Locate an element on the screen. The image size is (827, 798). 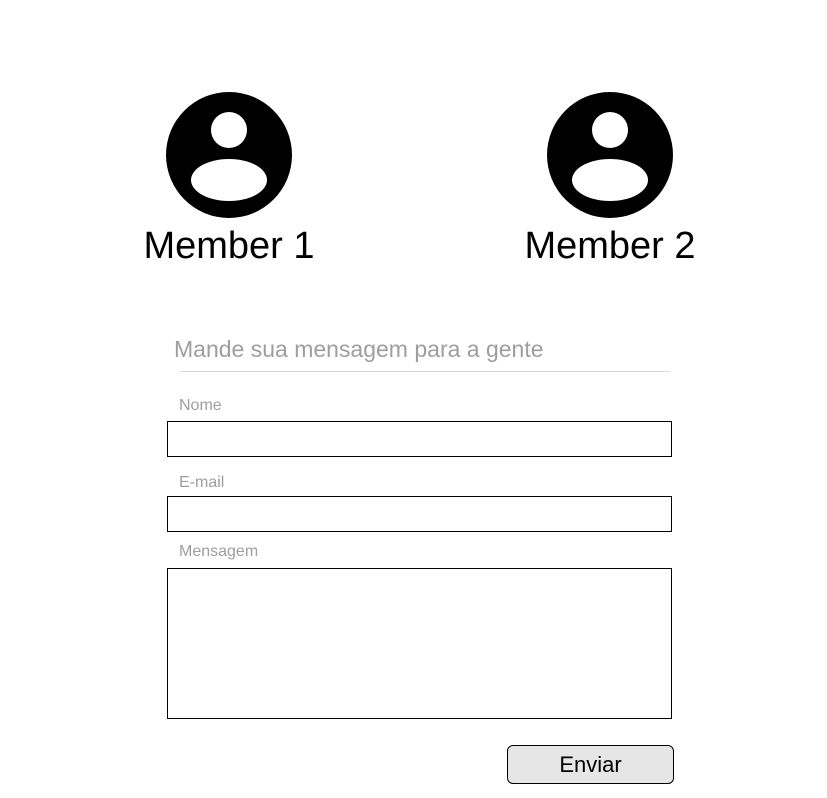
name-field-label: Nome is located at coordinates (200, 405).